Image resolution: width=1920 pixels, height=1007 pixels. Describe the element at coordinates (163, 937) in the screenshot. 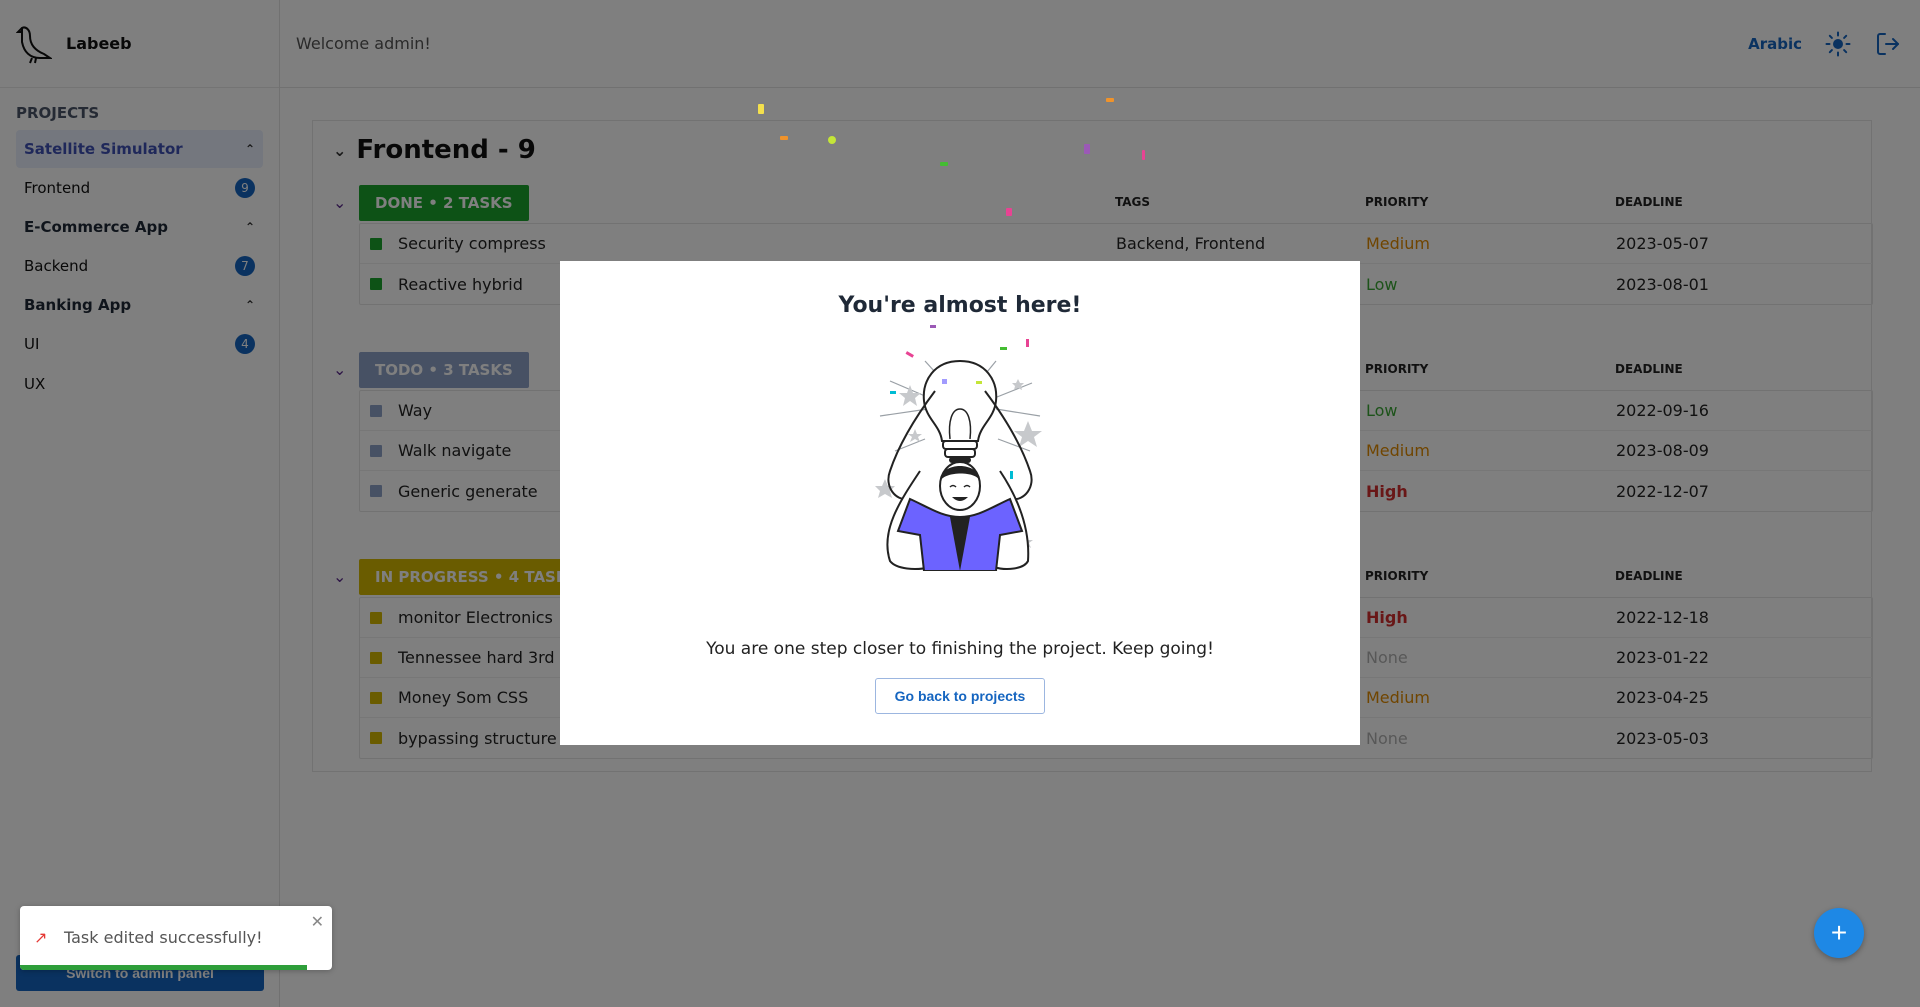

I see `toast-message: Task edited successfully!` at that location.